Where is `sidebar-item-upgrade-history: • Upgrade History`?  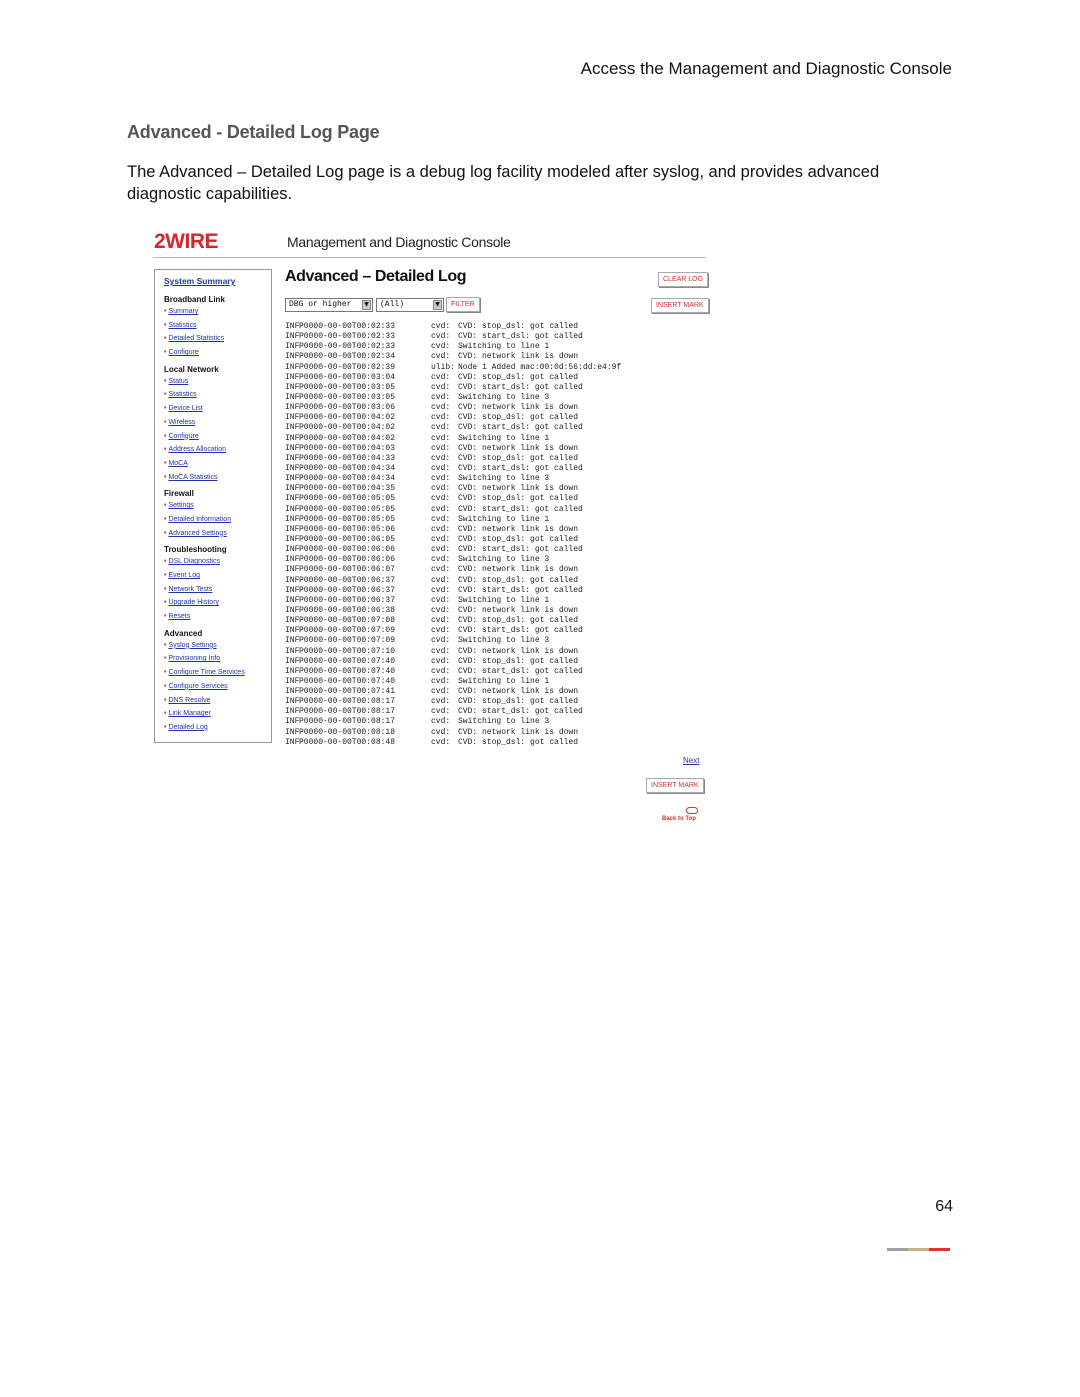
sidebar-item-upgrade-history: • Upgrade History is located at coordinates (217, 603).